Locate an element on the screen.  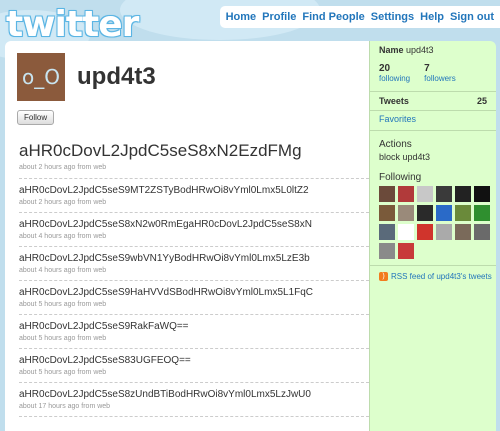
name-label: Name is located at coordinates (391, 50).